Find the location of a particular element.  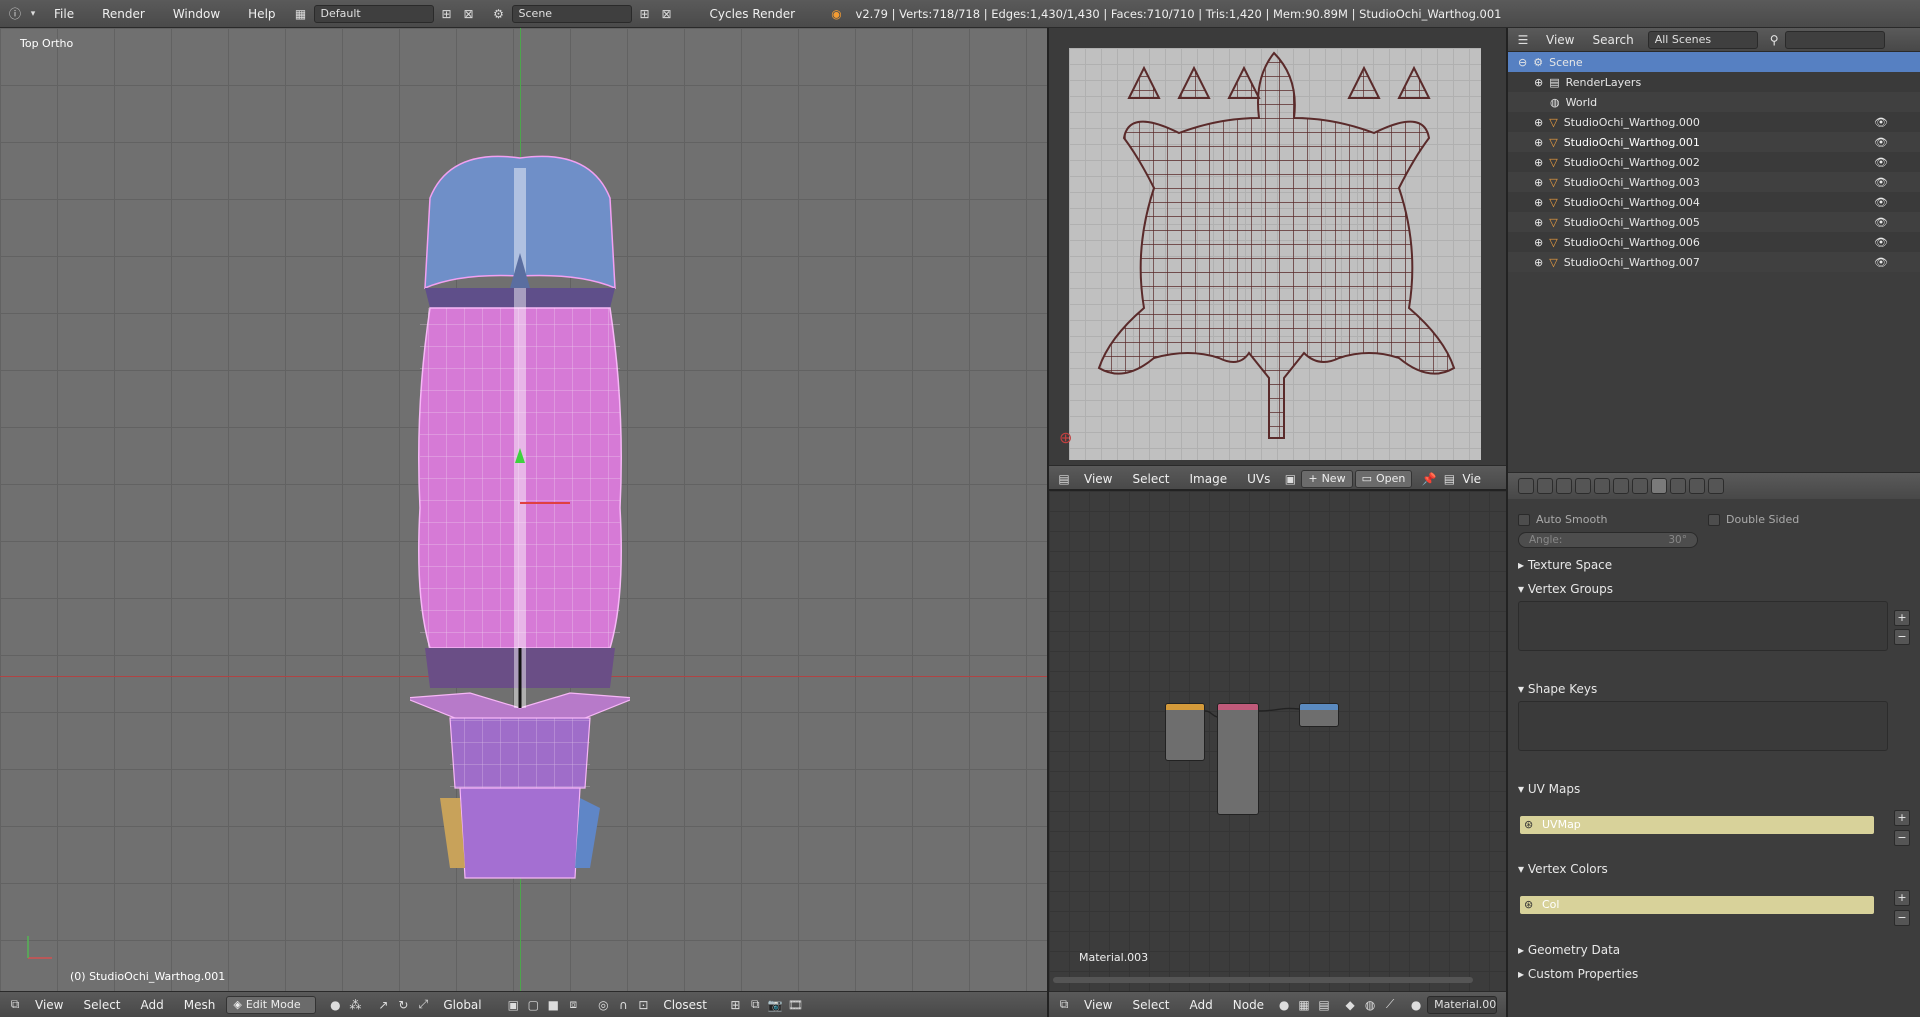

double-sided-checkbox: Double Sided is located at coordinates (1753, 519).